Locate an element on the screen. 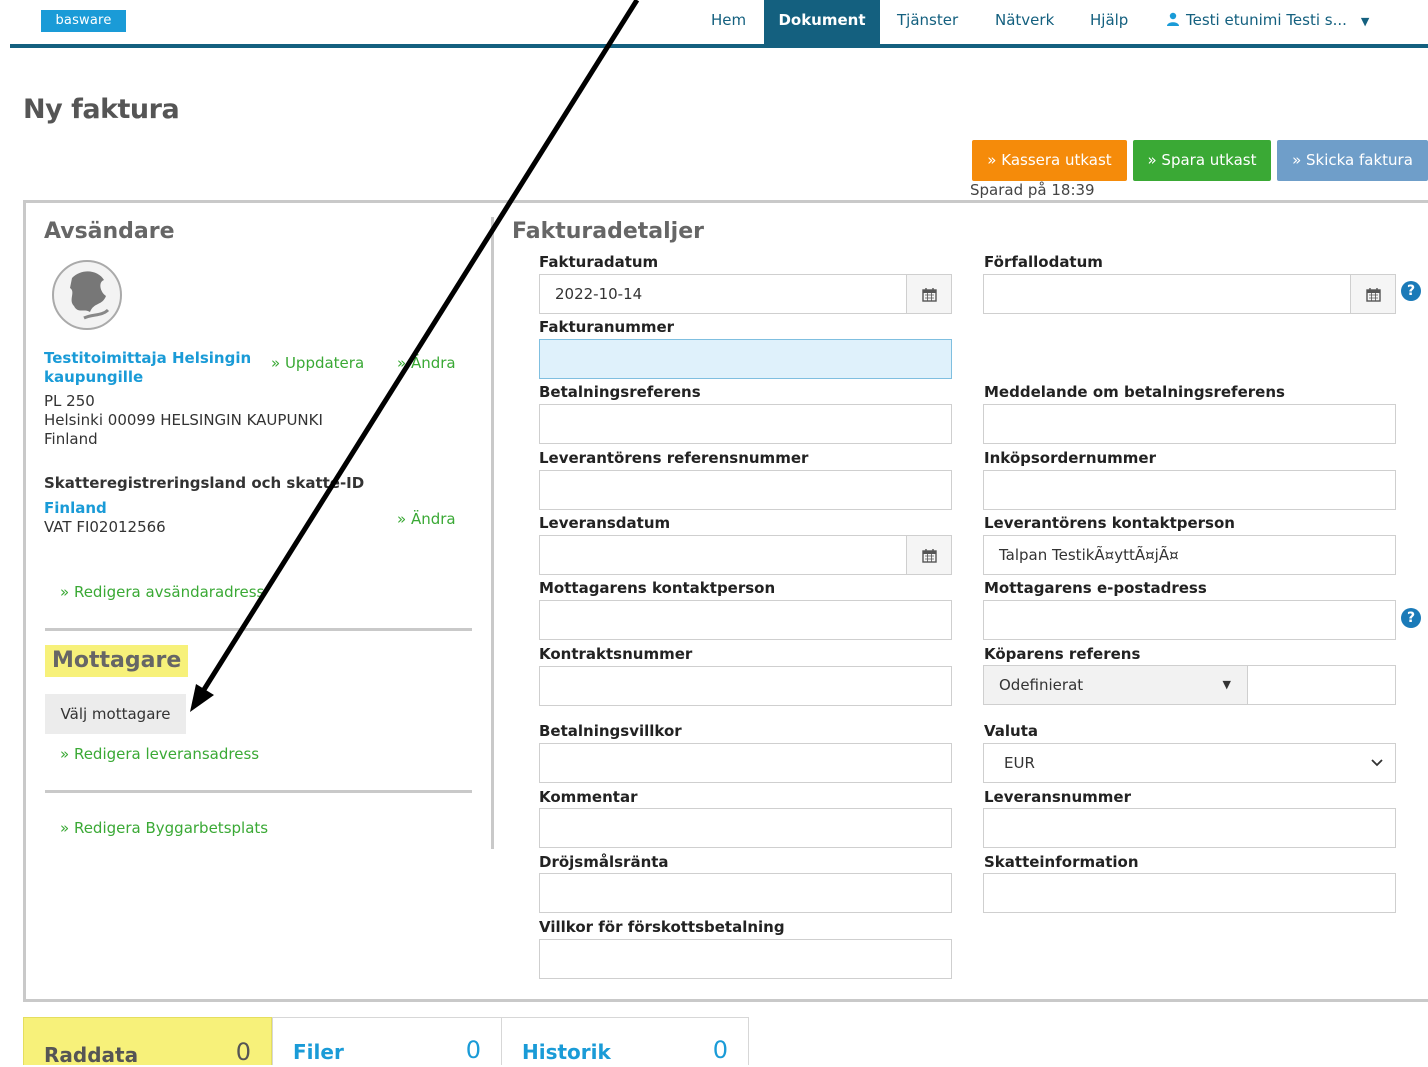 The width and height of the screenshot is (1428, 1067). tax-information-label: Skatteinformation is located at coordinates (1061, 862).